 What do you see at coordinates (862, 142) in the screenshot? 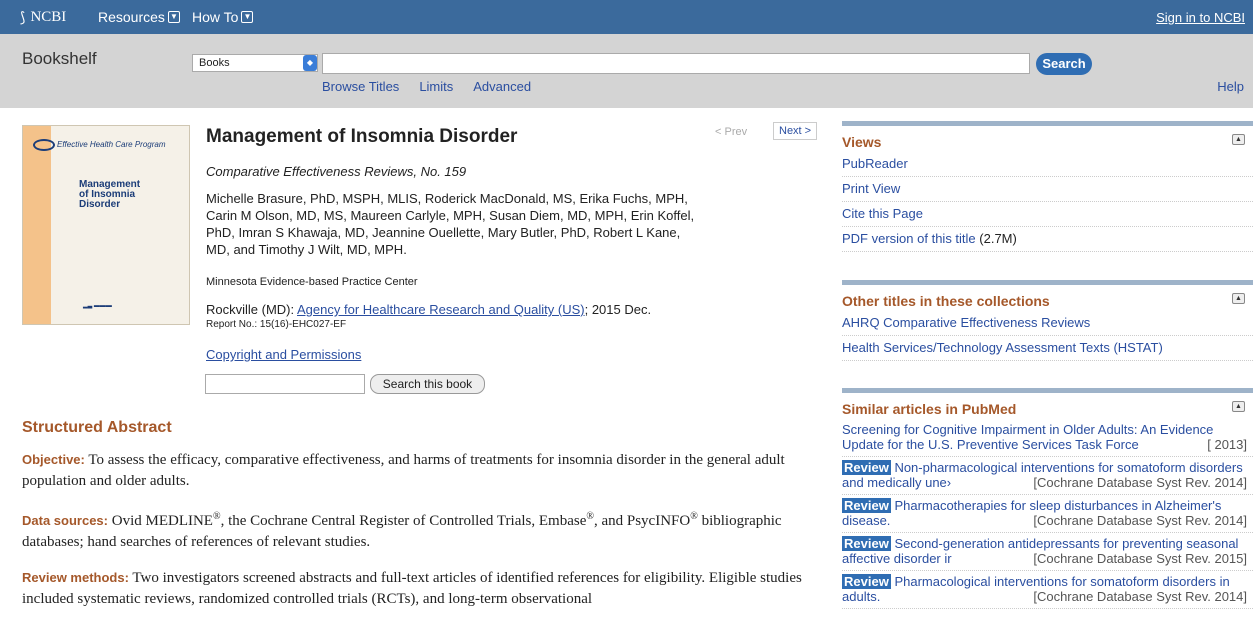
I see `views-heading: Views` at bounding box center [862, 142].